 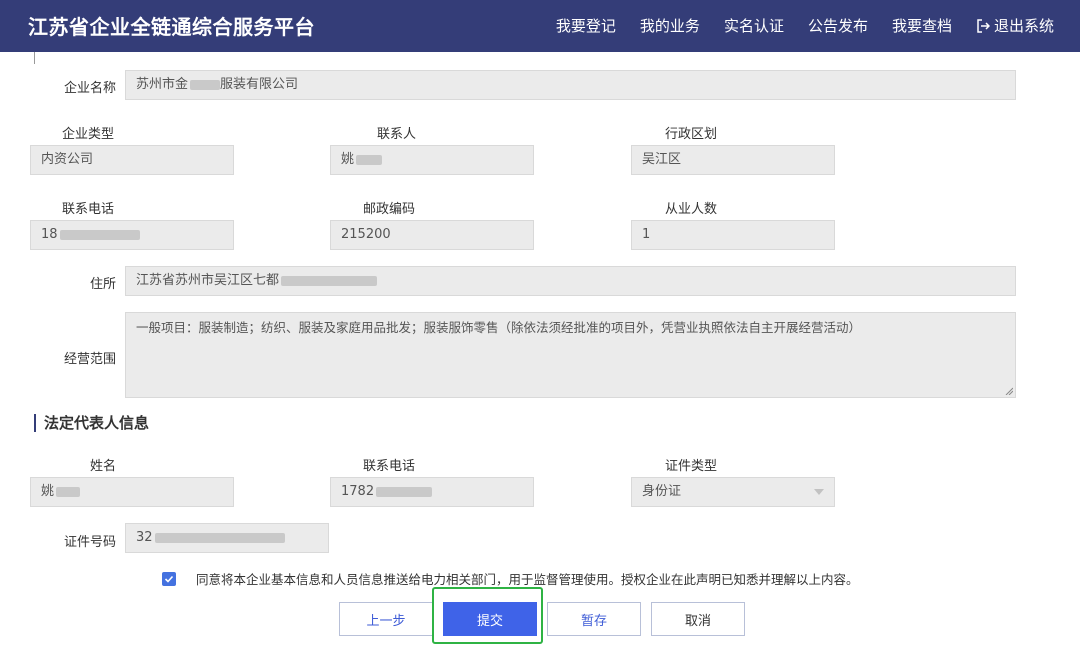 What do you see at coordinates (691, 209) in the screenshot?
I see `staff-count-label: 从业人数` at bounding box center [691, 209].